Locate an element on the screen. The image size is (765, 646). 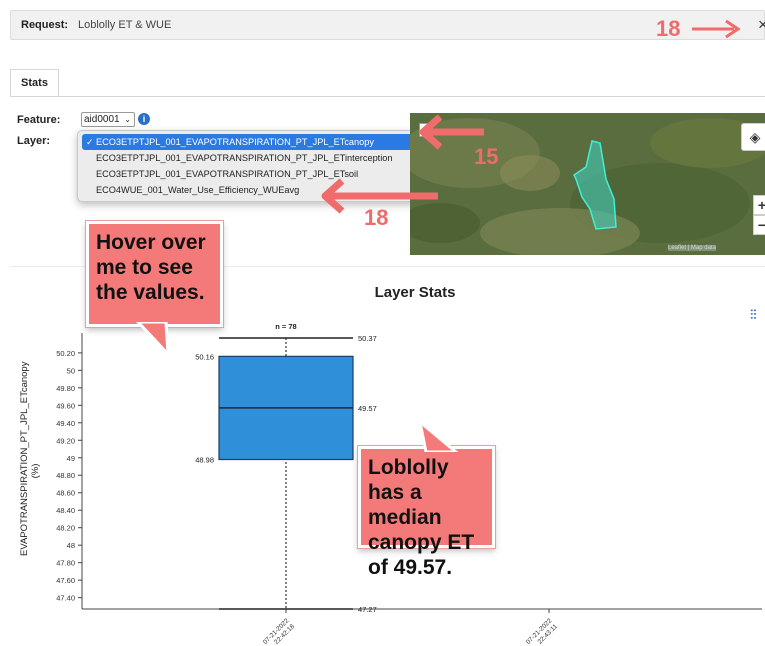
x-tick-label: 07-21-202222:43:11 is located at coordinates (542, 631).